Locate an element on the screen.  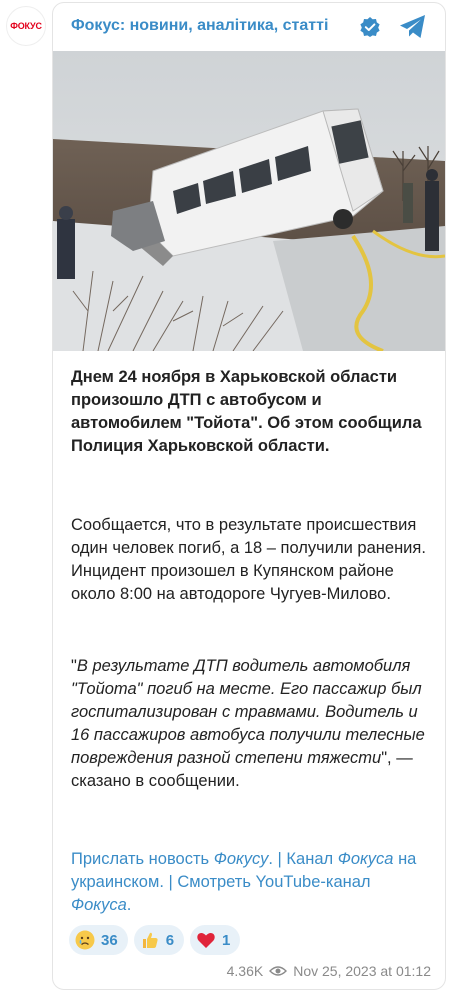
link-send-news: Прислать новость Фокусу is located at coordinates (169, 859).